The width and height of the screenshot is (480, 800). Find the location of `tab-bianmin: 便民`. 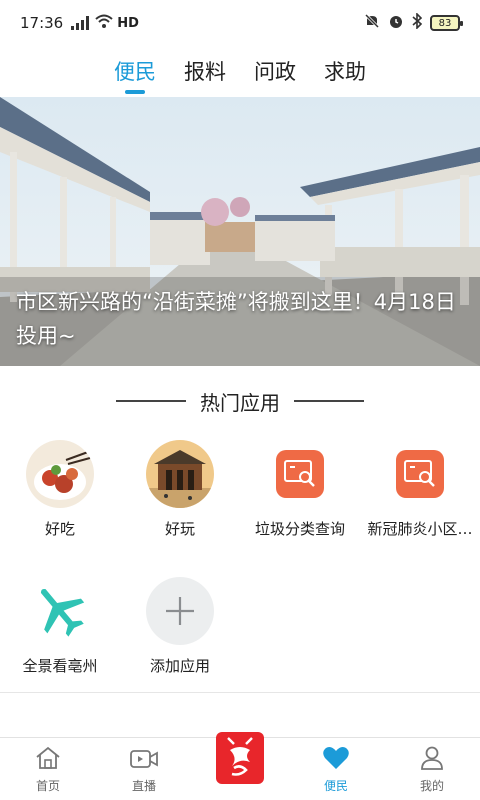

tab-bianmin: 便民 is located at coordinates (135, 71).